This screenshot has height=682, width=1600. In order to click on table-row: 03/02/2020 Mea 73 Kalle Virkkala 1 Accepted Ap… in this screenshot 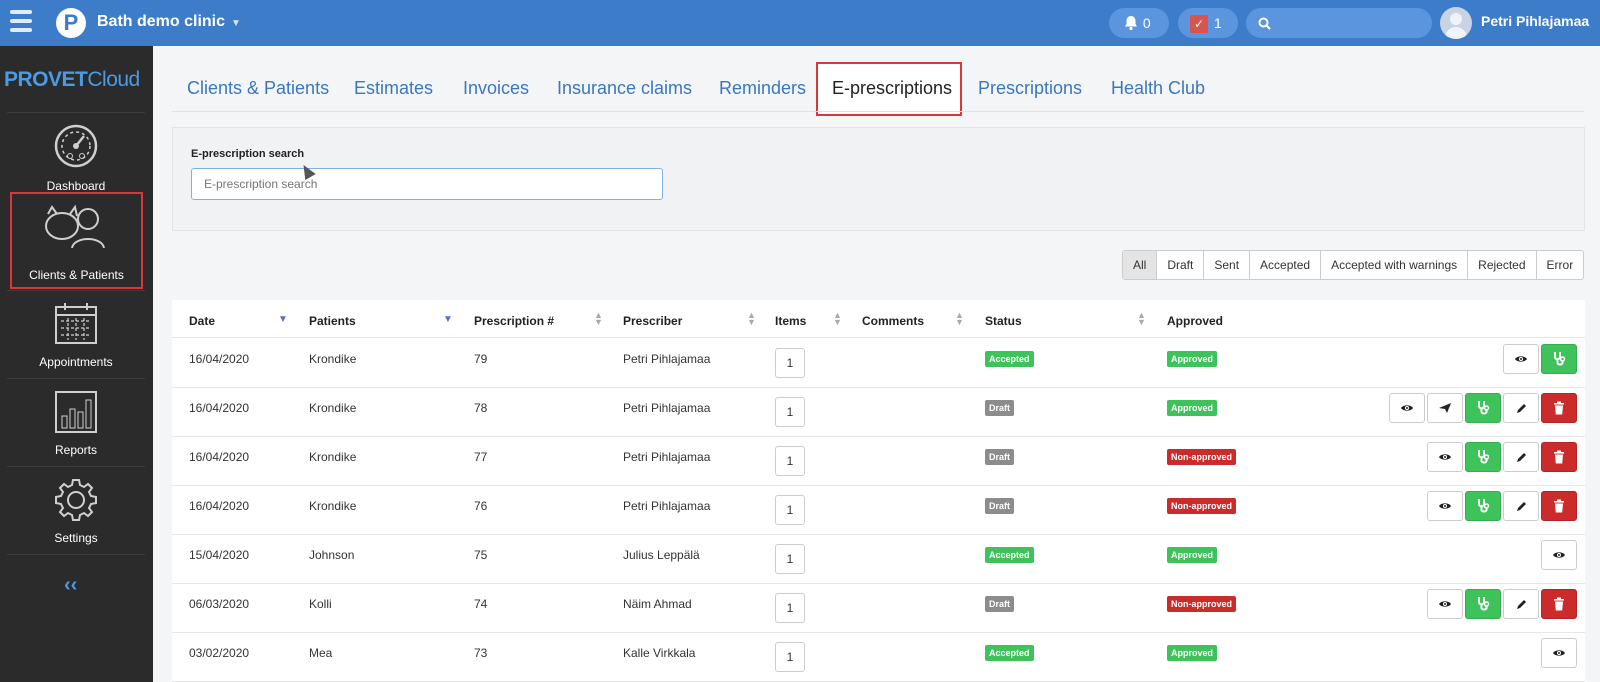, I will do `click(878, 657)`.